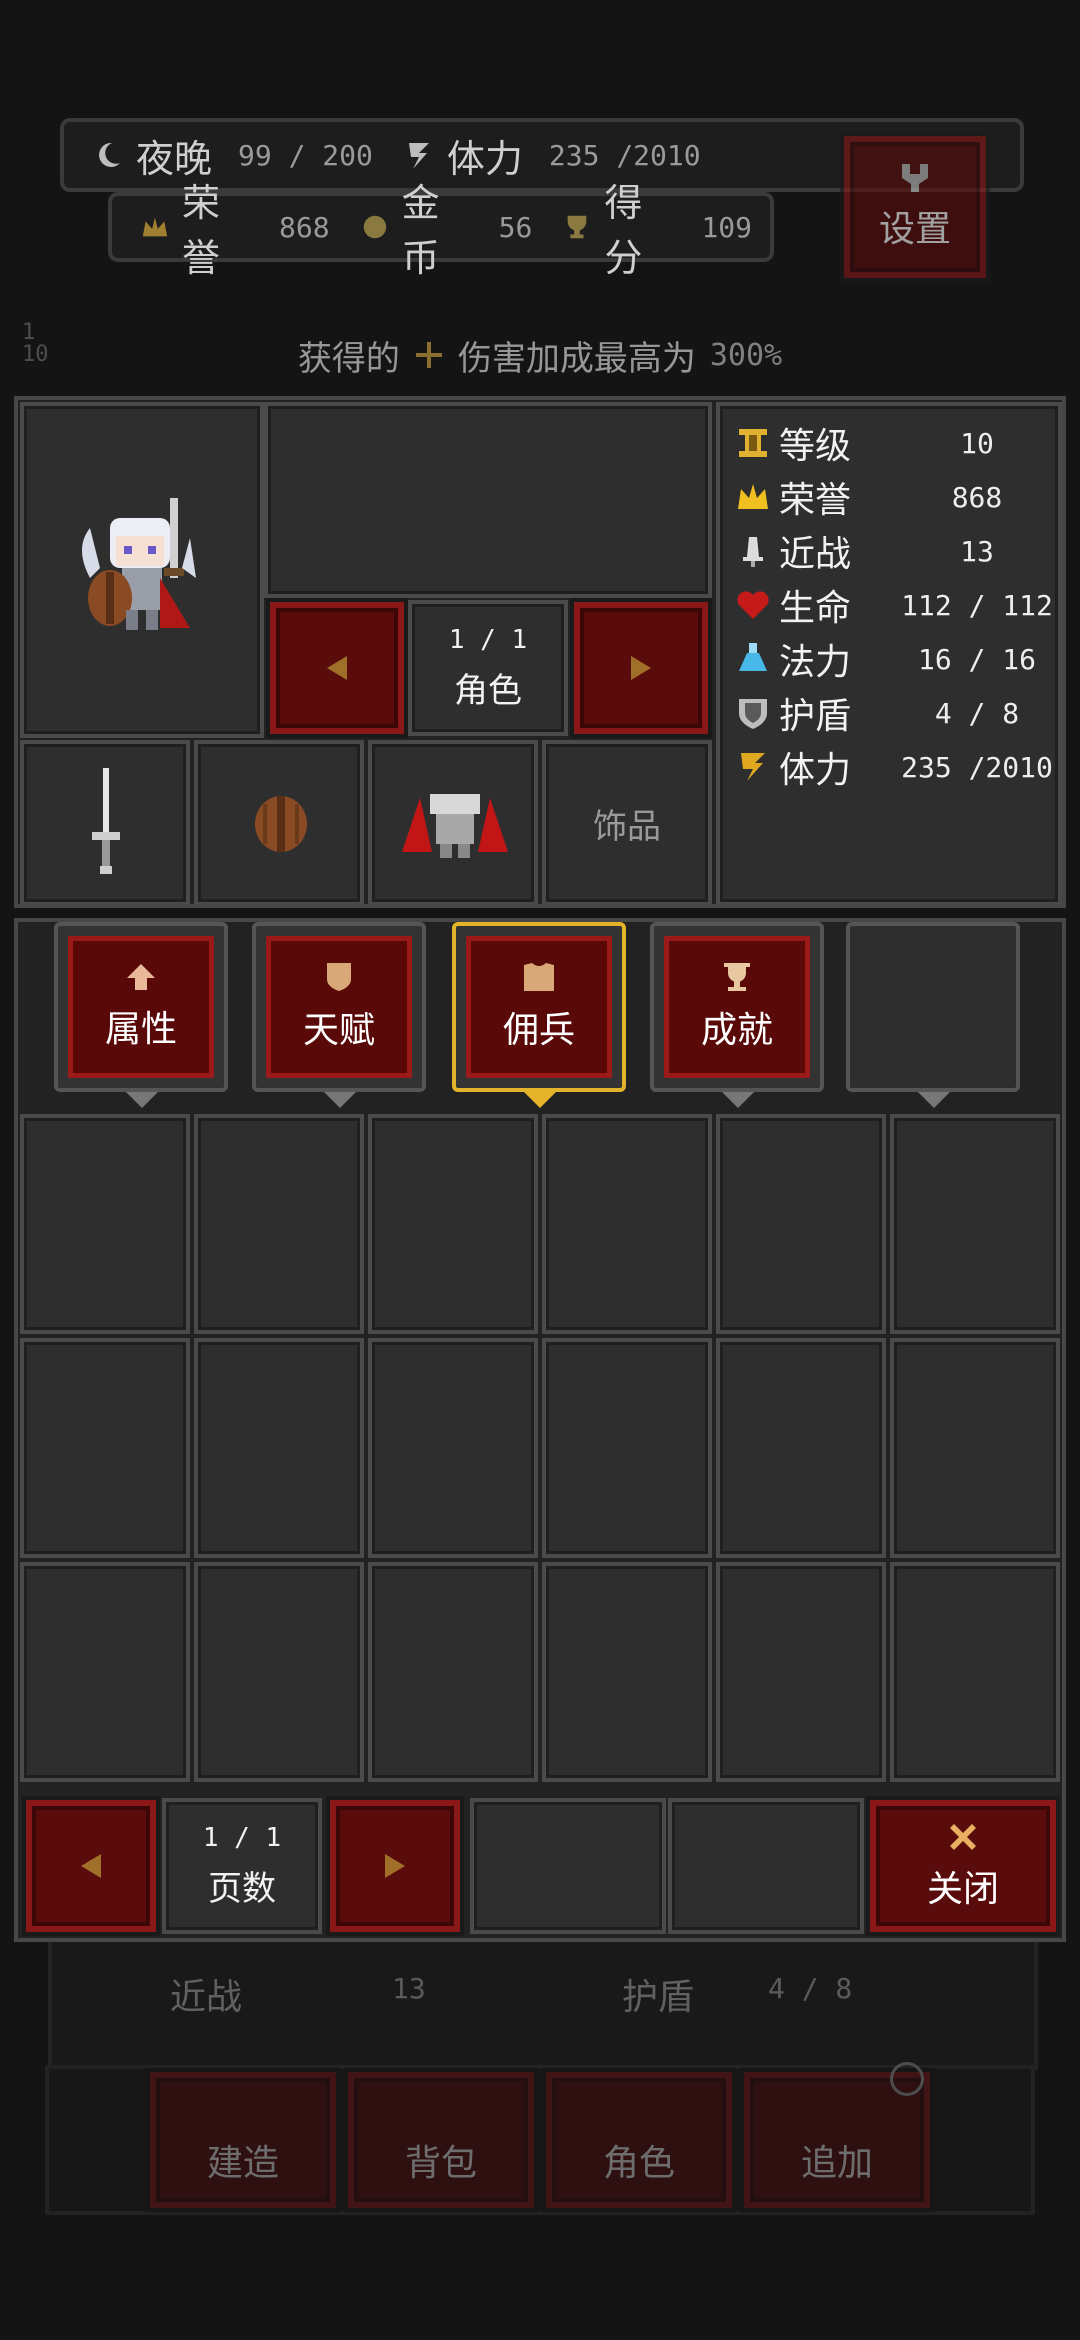 The width and height of the screenshot is (1080, 2340). Describe the element at coordinates (815, 662) in the screenshot. I see `stat-mana-label: 法力` at that location.